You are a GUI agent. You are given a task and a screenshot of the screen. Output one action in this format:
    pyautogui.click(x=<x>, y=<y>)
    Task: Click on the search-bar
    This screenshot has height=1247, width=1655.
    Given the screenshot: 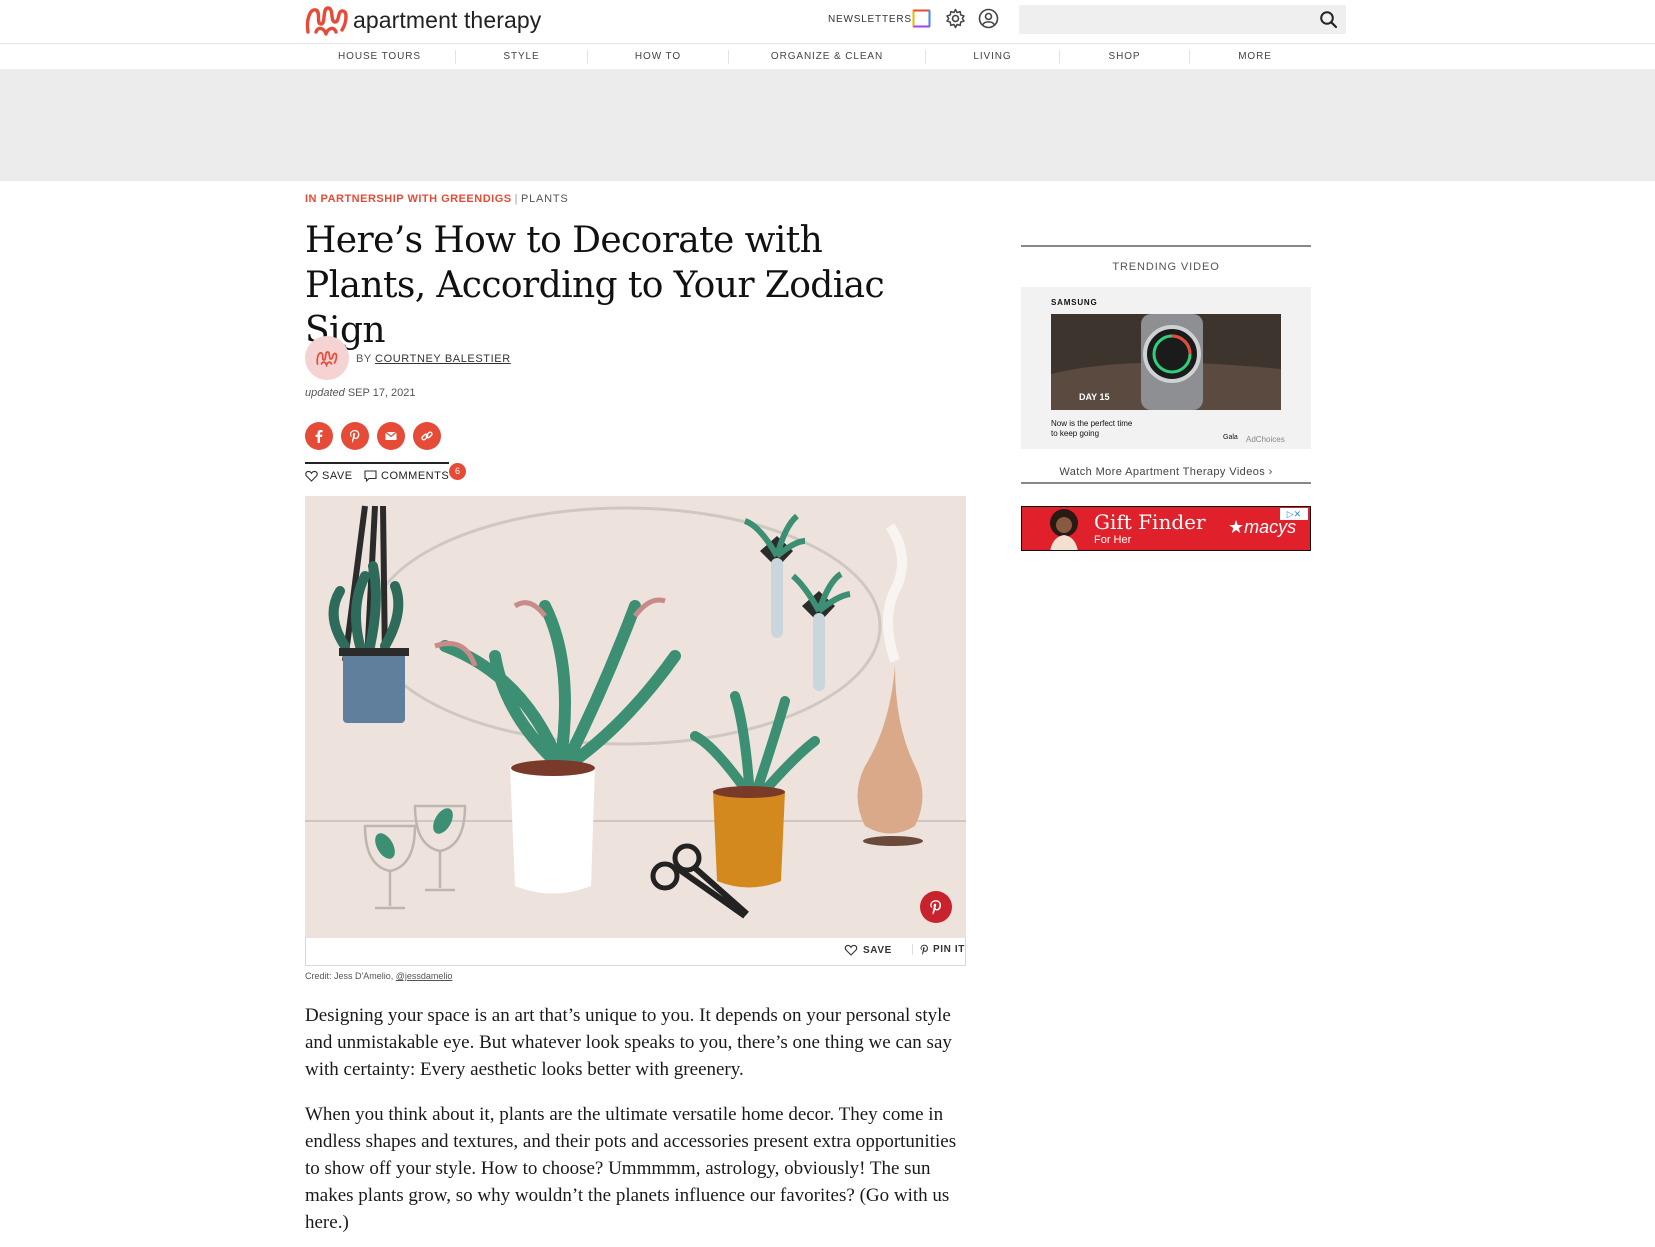 What is the action you would take?
    pyautogui.click(x=1182, y=19)
    